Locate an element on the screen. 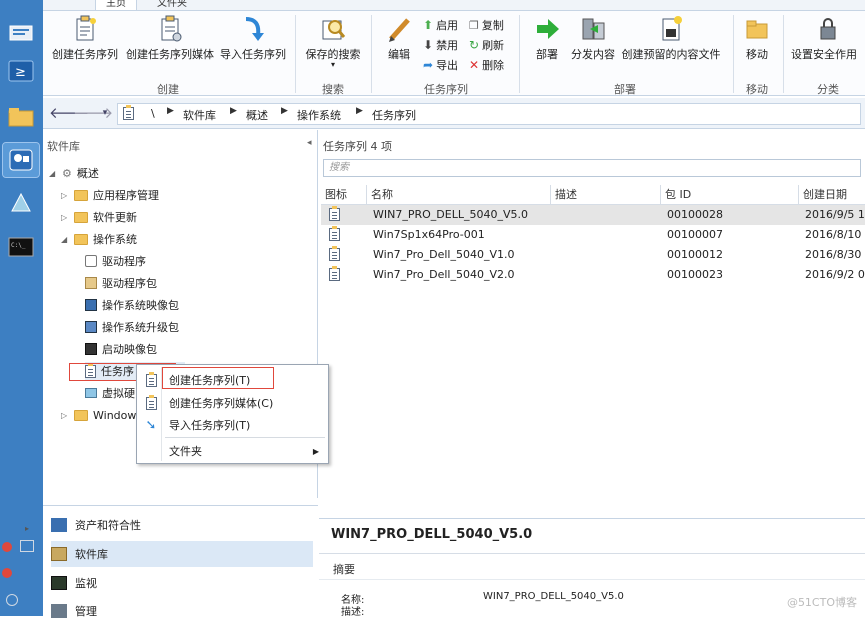 This screenshot has height=624, width=865. tree-item-label: 启动映像包 is located at coordinates (129, 349).